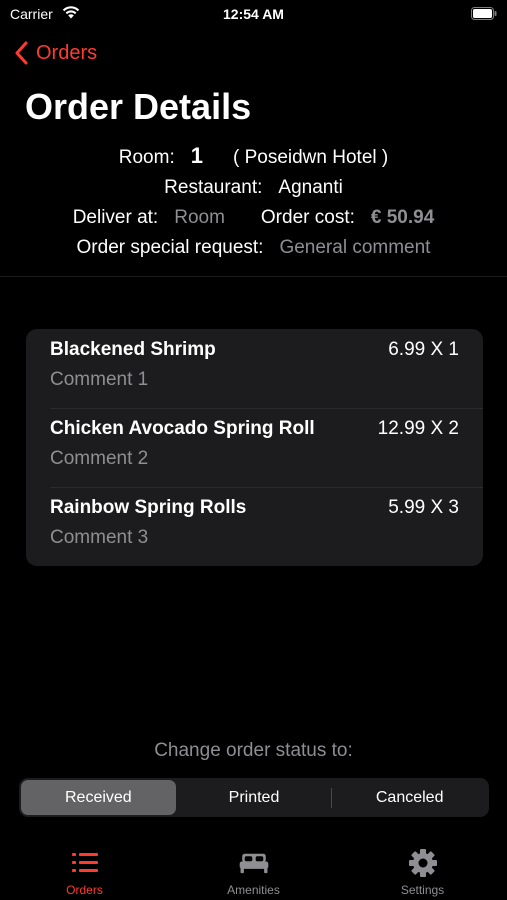 Image resolution: width=507 pixels, height=900 pixels. What do you see at coordinates (98, 797) in the screenshot?
I see `segment-received: Received` at bounding box center [98, 797].